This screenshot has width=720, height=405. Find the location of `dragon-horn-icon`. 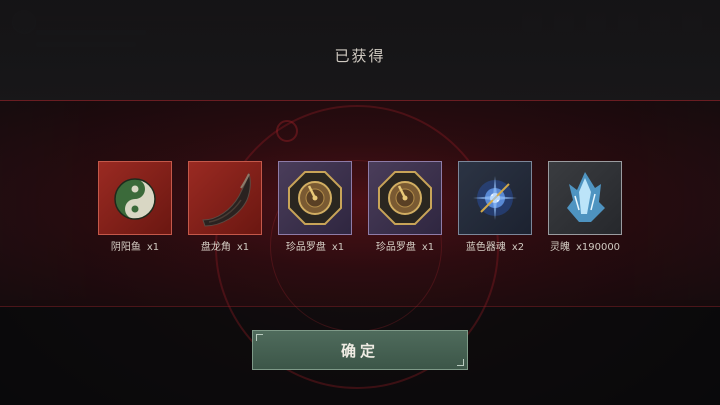

dragon-horn-icon is located at coordinates (226, 199).